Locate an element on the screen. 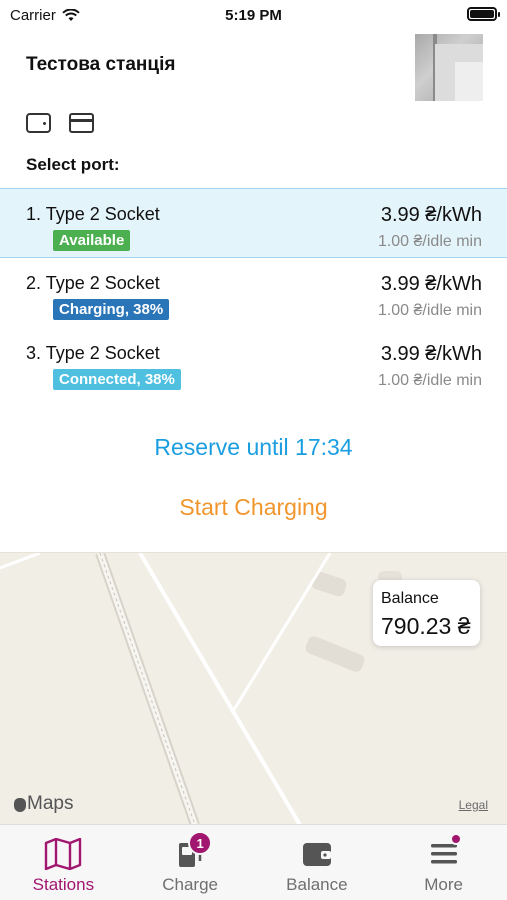 The width and height of the screenshot is (507, 900). status-badge: Connected, 38% is located at coordinates (117, 379).